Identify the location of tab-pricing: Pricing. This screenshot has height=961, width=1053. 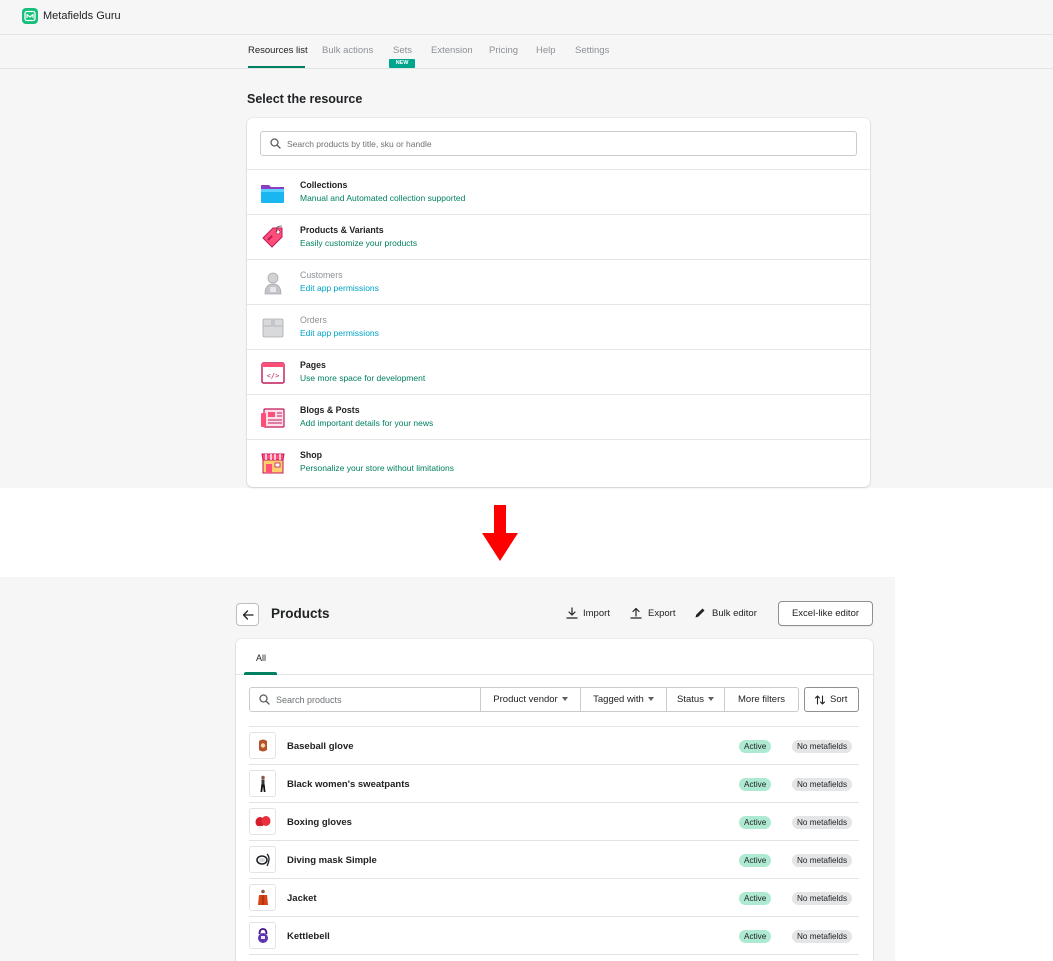
(503, 50).